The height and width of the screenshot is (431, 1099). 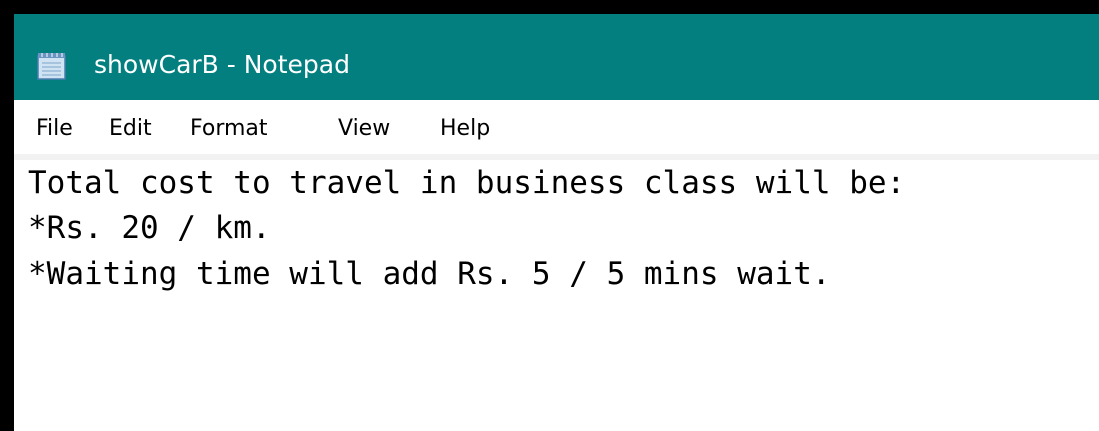 I want to click on menu-file: File, so click(x=54, y=129).